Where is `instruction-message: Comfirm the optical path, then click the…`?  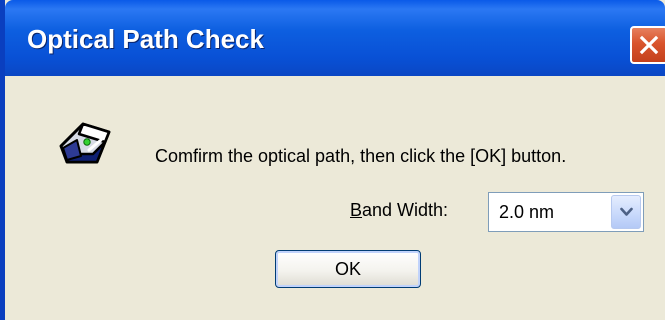
instruction-message: Comfirm the optical path, then click the… is located at coordinates (361, 156).